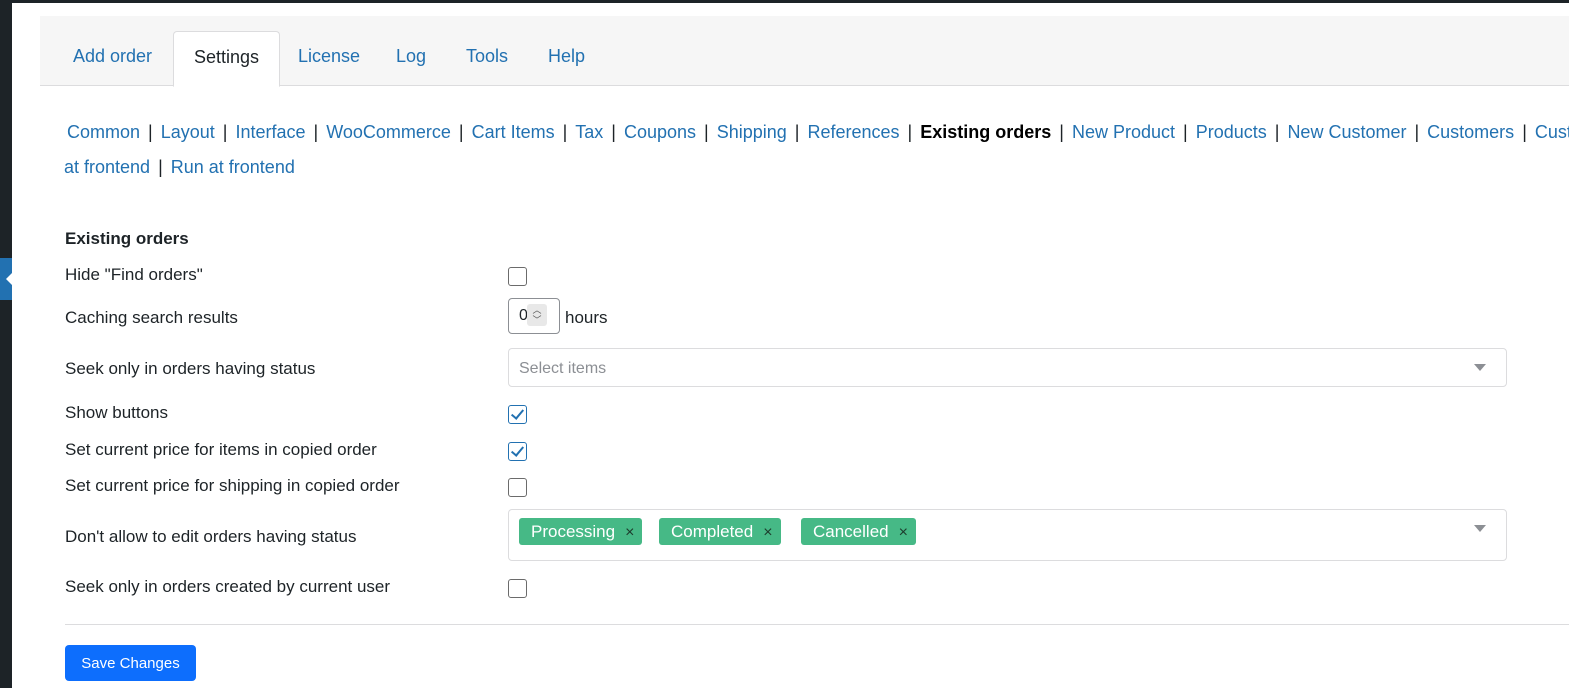 The height and width of the screenshot is (688, 1569). What do you see at coordinates (329, 59) in the screenshot?
I see `tab-license: License` at bounding box center [329, 59].